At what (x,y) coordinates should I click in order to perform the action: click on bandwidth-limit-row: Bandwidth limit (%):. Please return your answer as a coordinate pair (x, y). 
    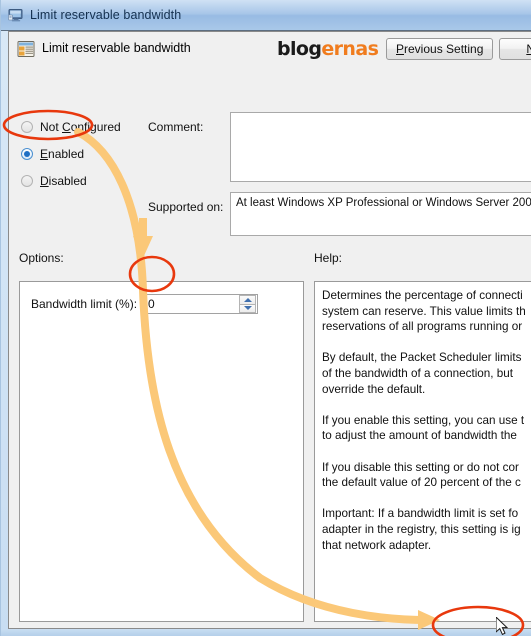
    Looking at the image, I should click on (145, 304).